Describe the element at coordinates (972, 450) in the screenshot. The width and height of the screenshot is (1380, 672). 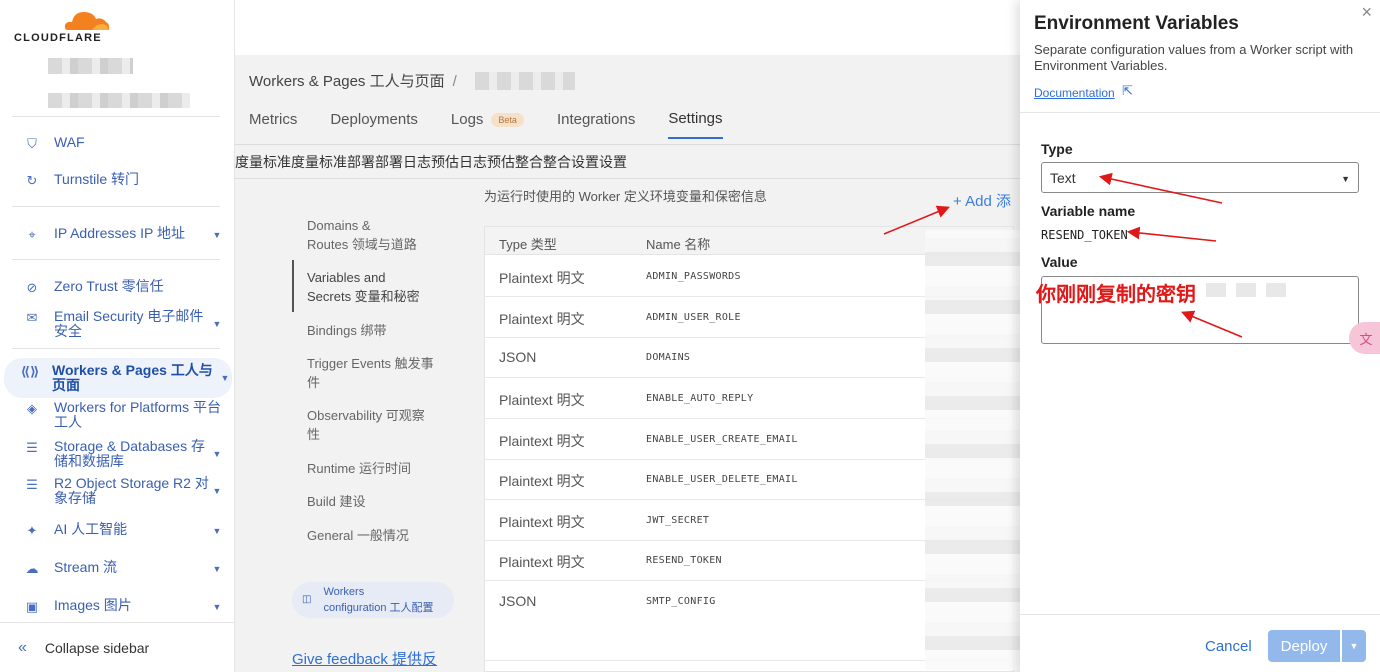
I see `values-column-blurred` at that location.